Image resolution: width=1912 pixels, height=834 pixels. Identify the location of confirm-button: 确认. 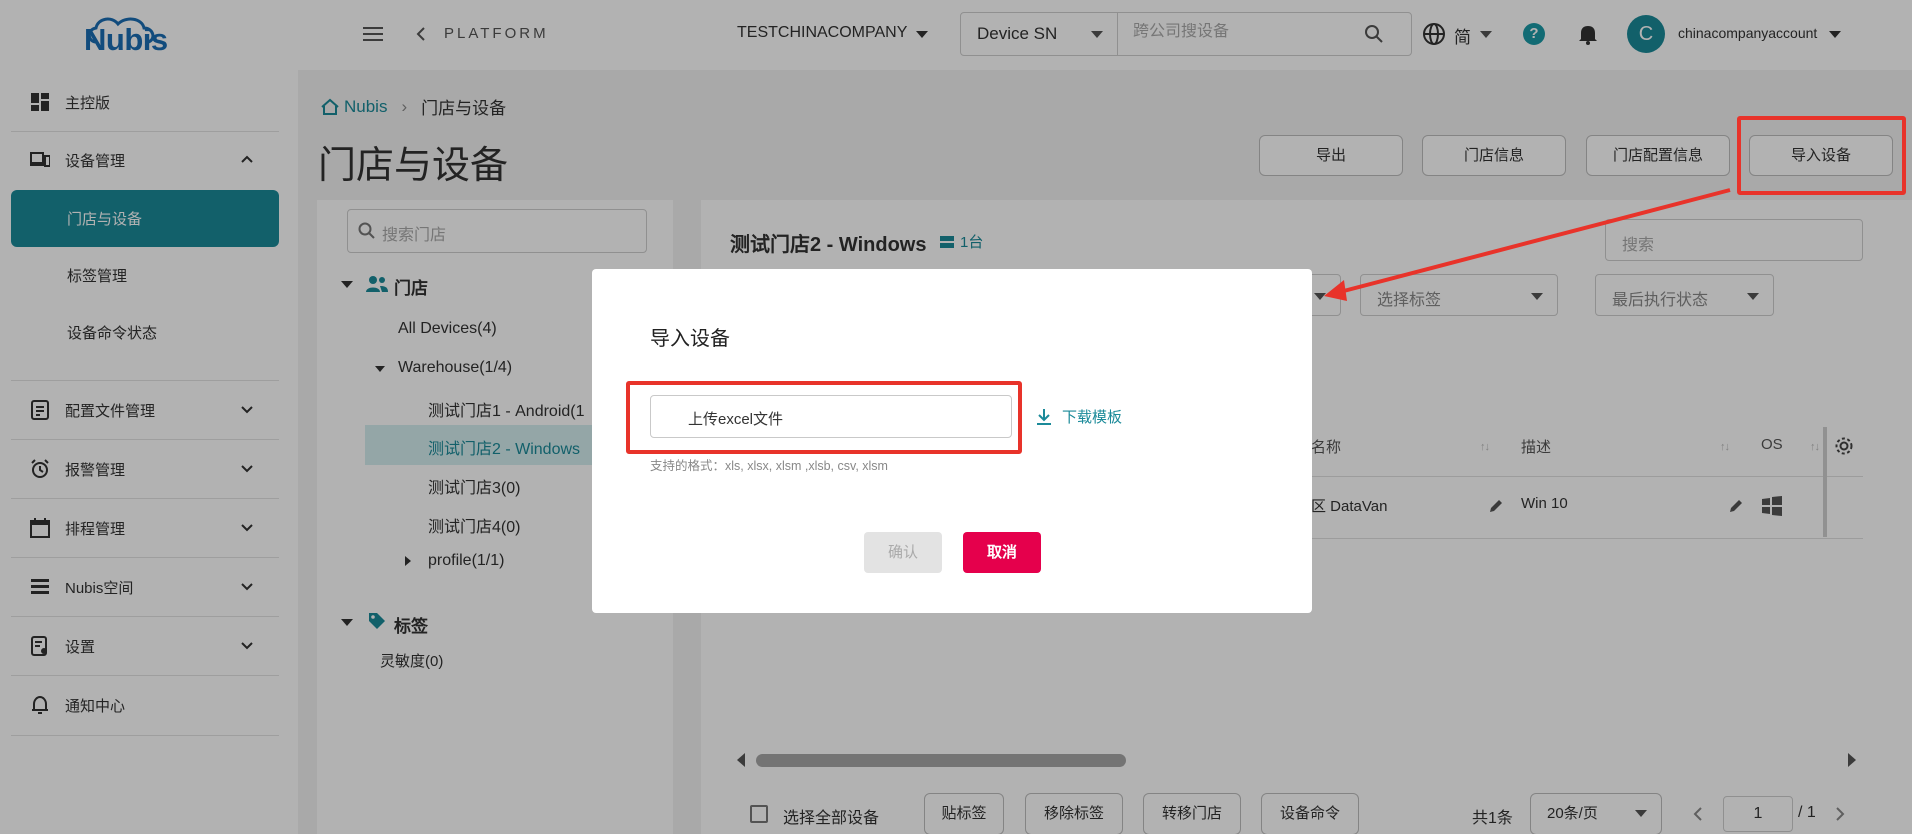
(903, 552).